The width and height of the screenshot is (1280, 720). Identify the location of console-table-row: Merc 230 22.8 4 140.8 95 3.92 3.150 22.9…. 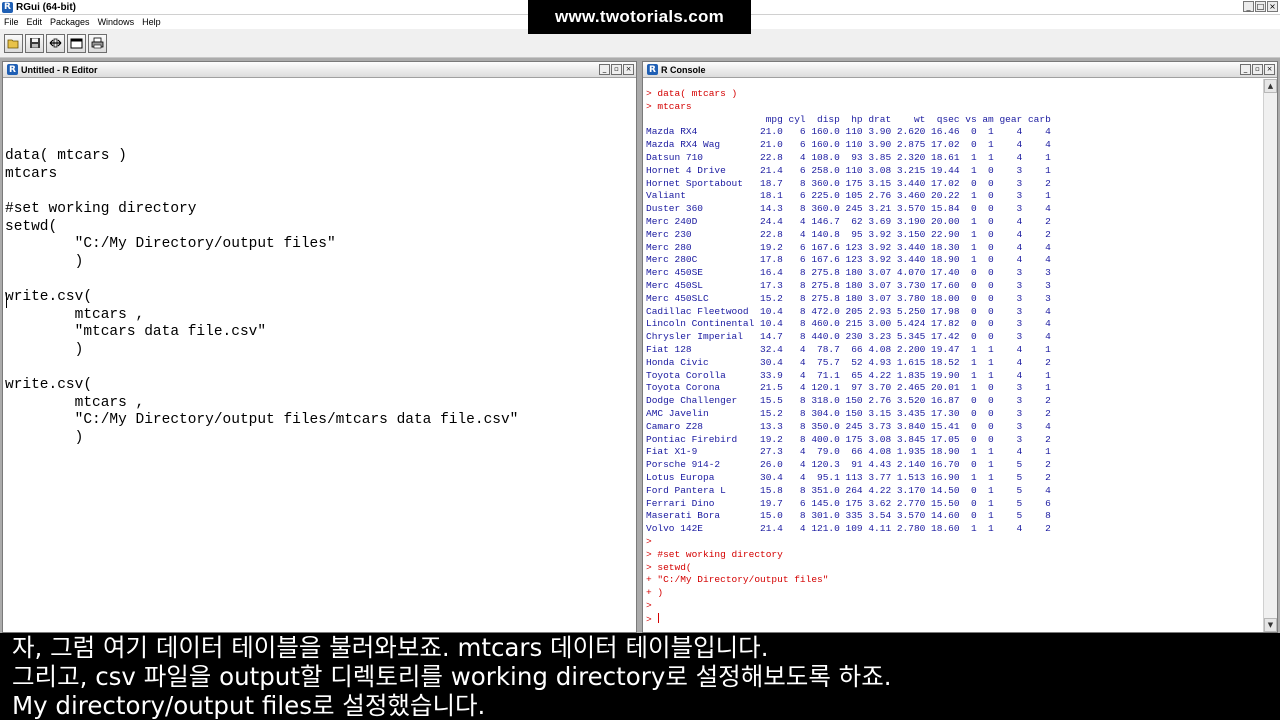
(848, 234).